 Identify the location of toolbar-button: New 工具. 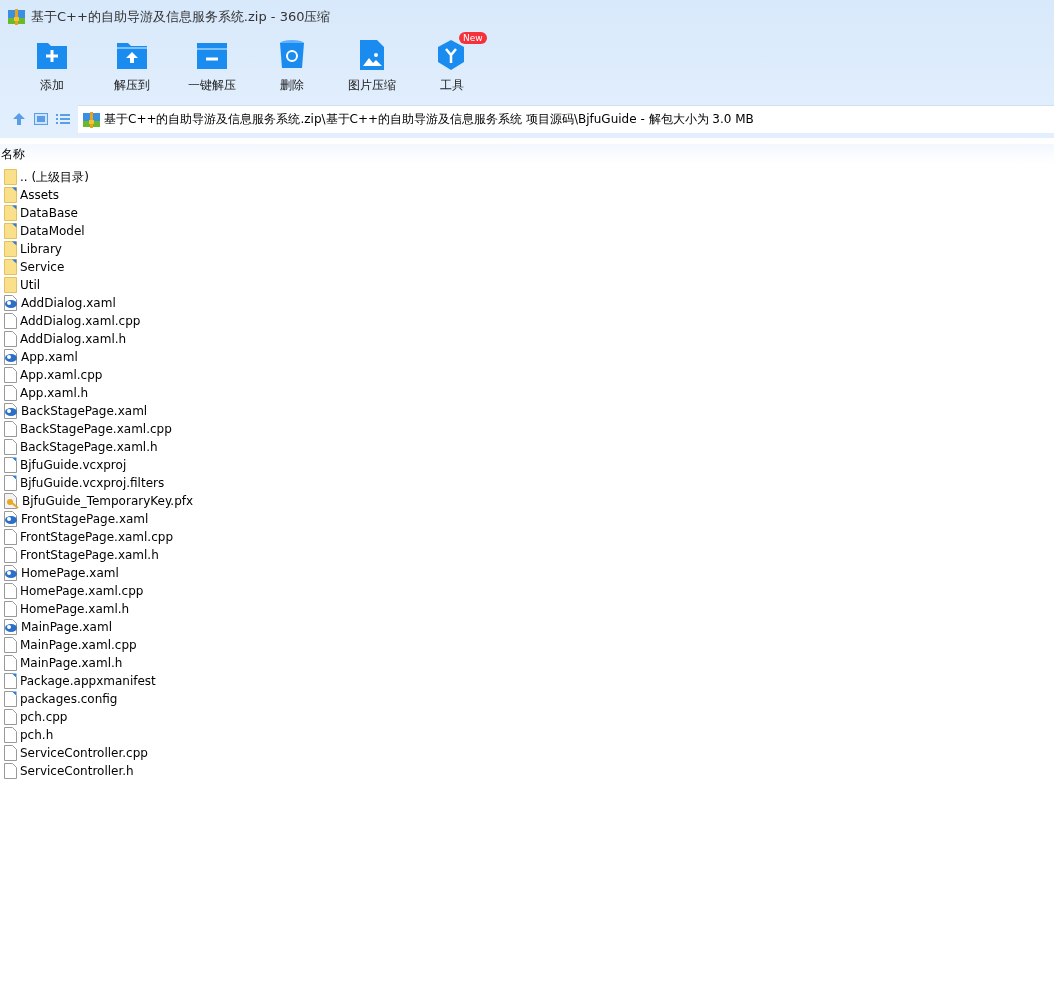
(452, 67).